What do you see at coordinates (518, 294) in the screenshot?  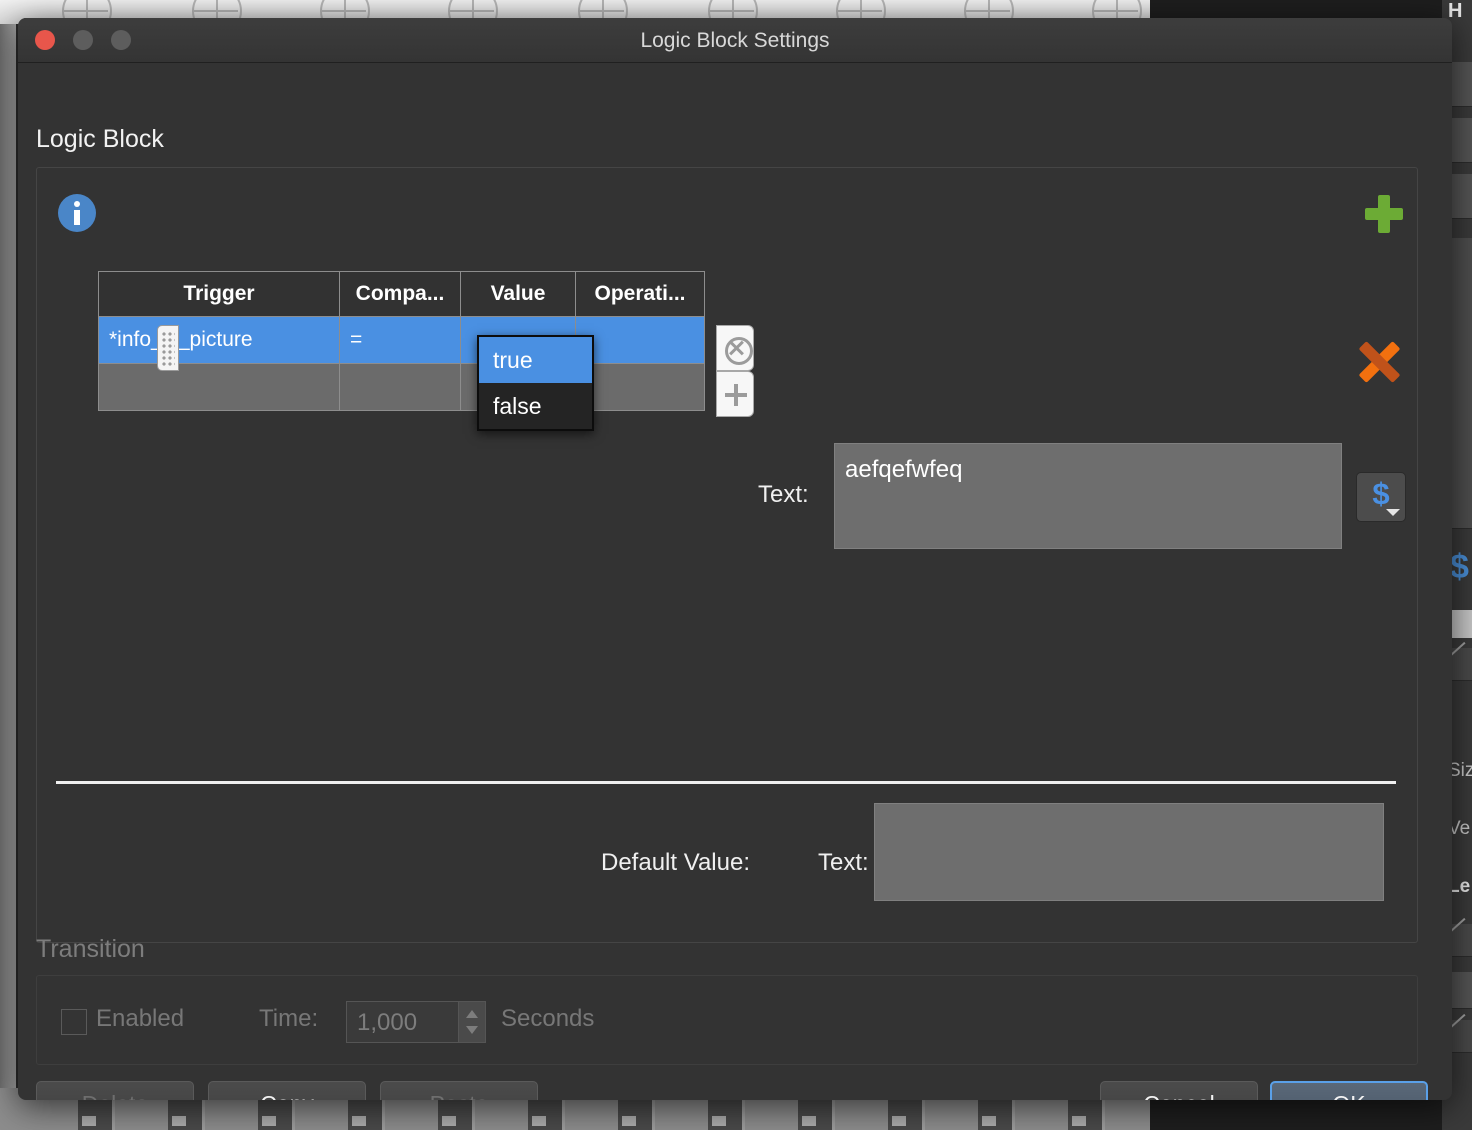 I see `column-header-value: Value` at bounding box center [518, 294].